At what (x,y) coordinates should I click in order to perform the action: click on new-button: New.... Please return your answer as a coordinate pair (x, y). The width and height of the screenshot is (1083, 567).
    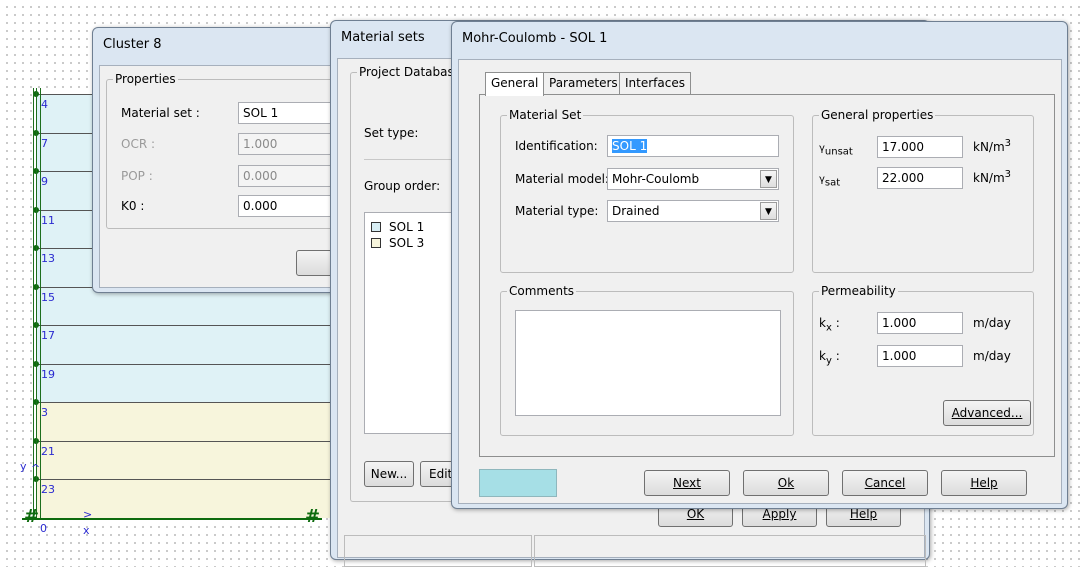
    Looking at the image, I should click on (389, 474).